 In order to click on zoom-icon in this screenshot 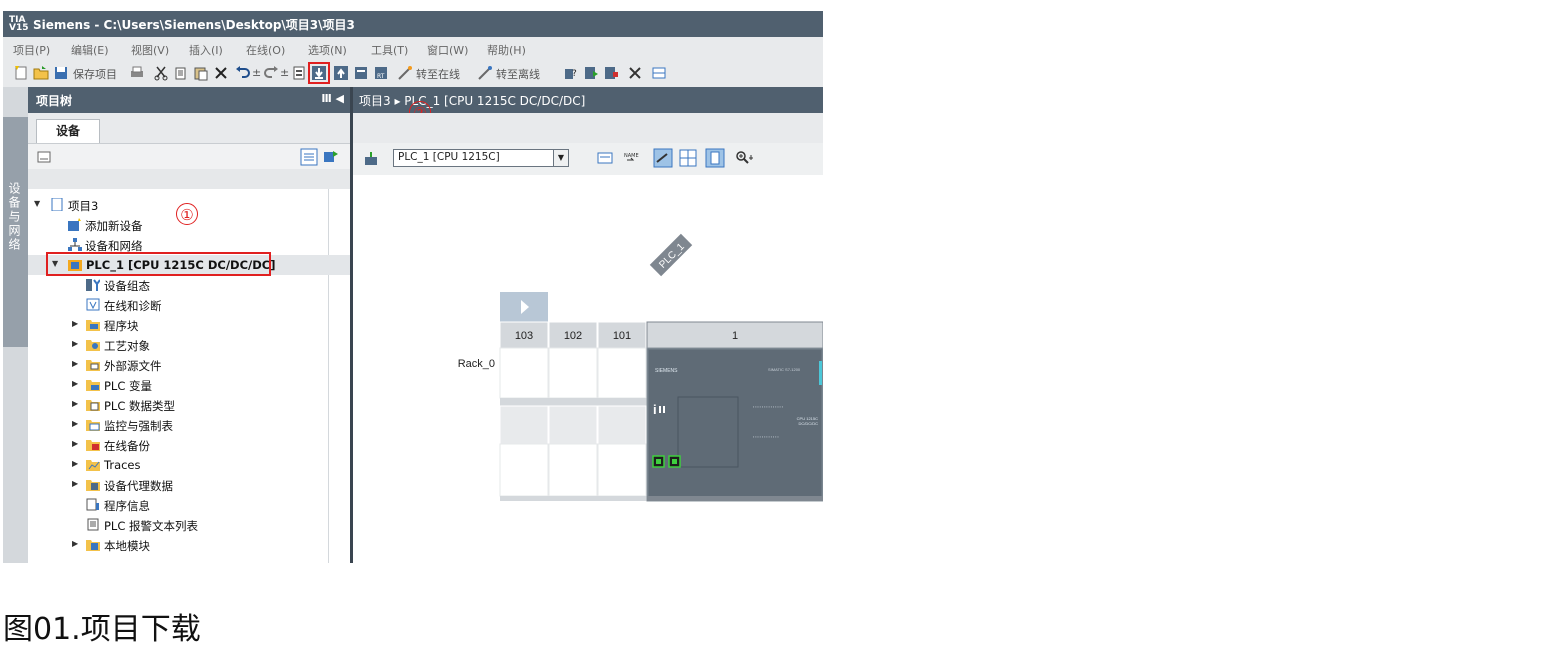, I will do `click(746, 160)`.